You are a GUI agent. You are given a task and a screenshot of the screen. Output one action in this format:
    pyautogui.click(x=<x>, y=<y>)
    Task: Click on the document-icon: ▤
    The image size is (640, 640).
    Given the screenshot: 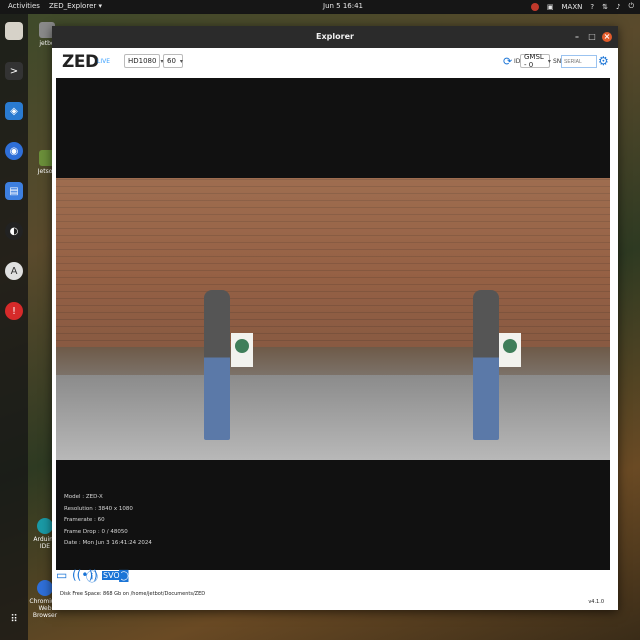 What is the action you would take?
    pyautogui.click(x=14, y=191)
    